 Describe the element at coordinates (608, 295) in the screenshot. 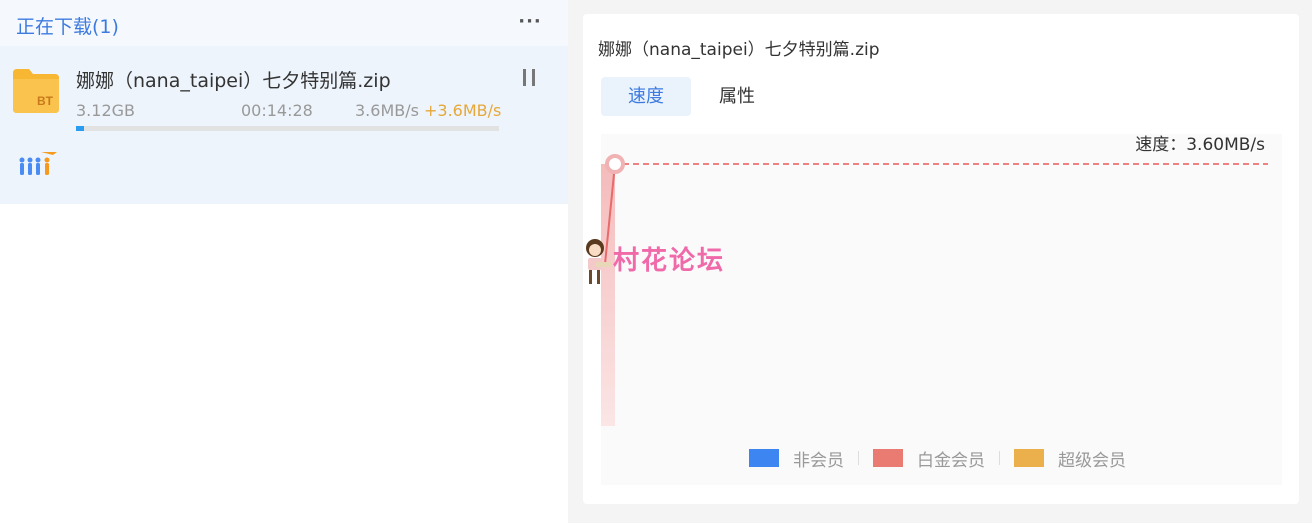

I see `speed-area` at that location.